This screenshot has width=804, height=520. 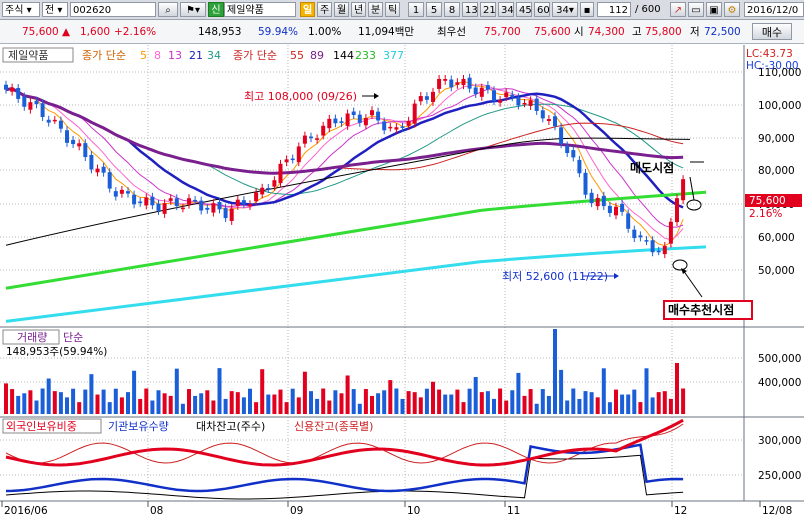 What do you see at coordinates (365, 55) in the screenshot?
I see `legend-ma233: 233` at bounding box center [365, 55].